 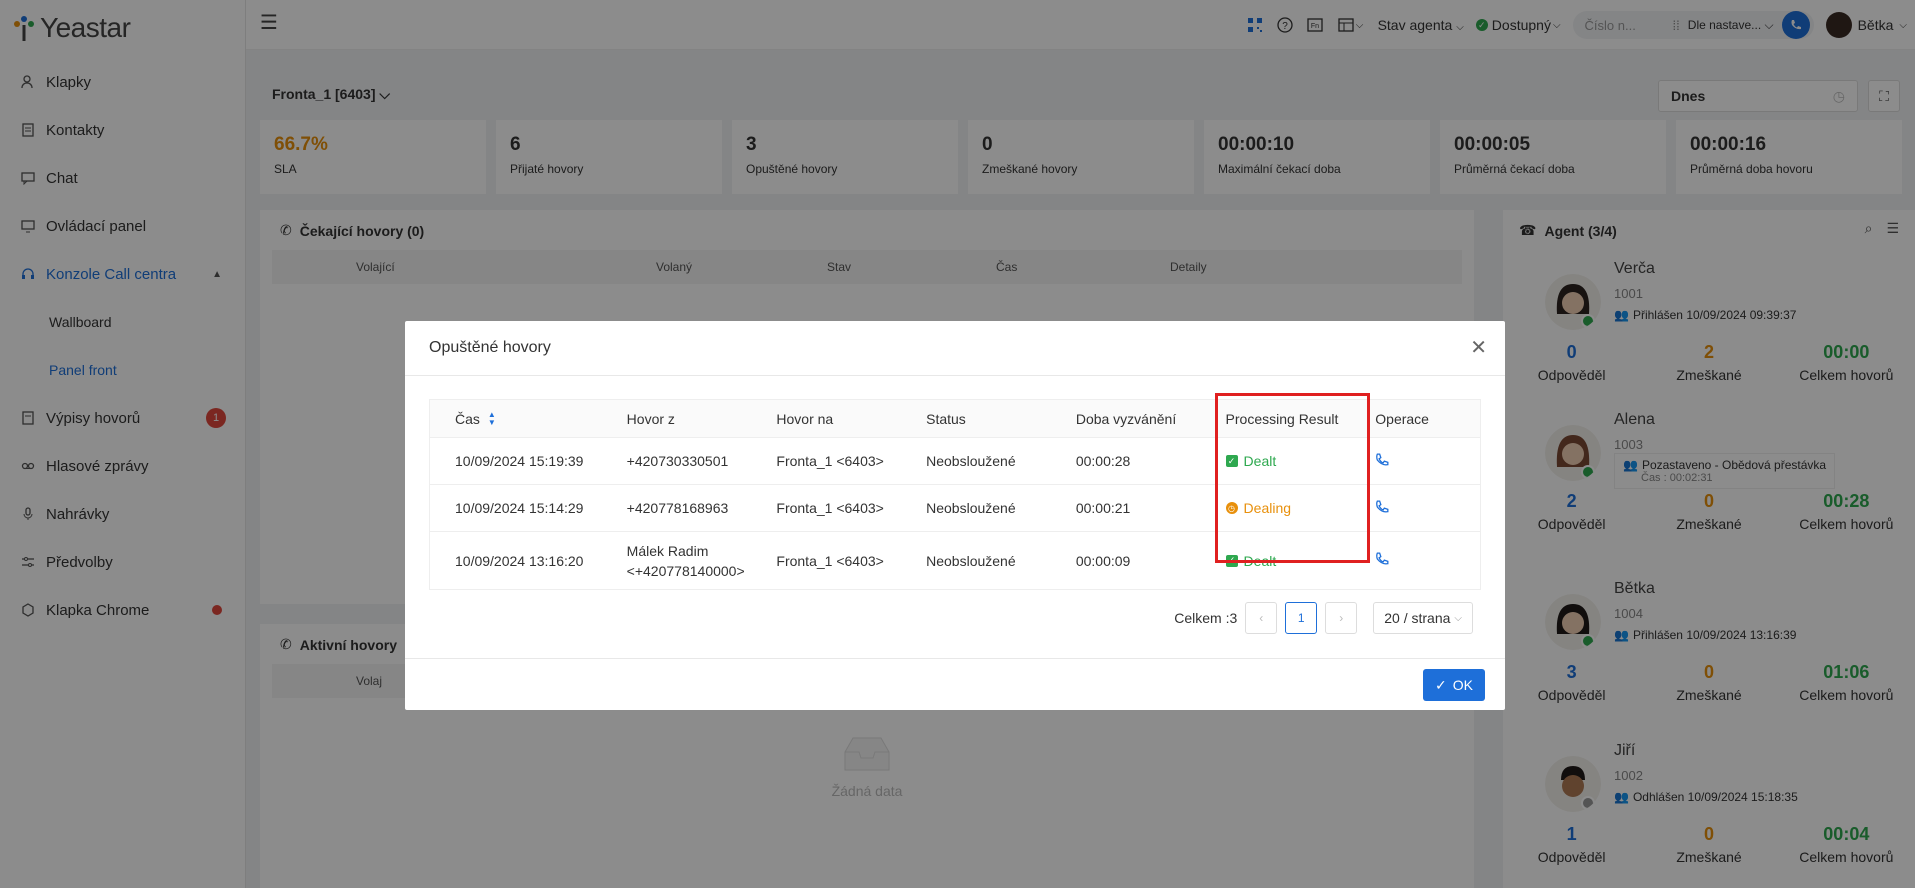 What do you see at coordinates (1402, 418) in the screenshot?
I see `column-header: Operace` at bounding box center [1402, 418].